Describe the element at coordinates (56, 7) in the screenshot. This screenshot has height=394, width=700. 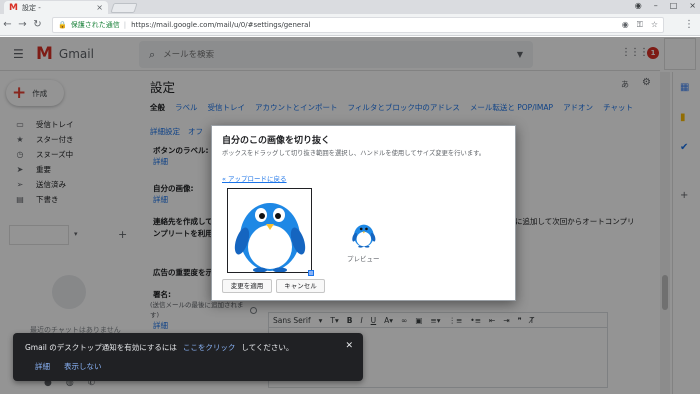
I see `browser-tab-settings: M 設定 - ×` at that location.